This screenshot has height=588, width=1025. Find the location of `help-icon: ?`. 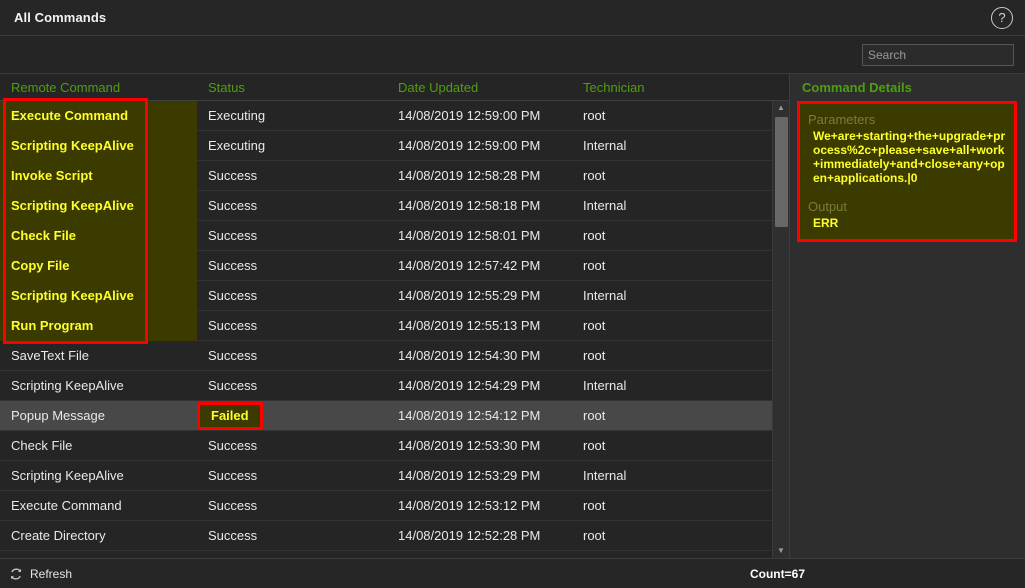

help-icon: ? is located at coordinates (1002, 17).